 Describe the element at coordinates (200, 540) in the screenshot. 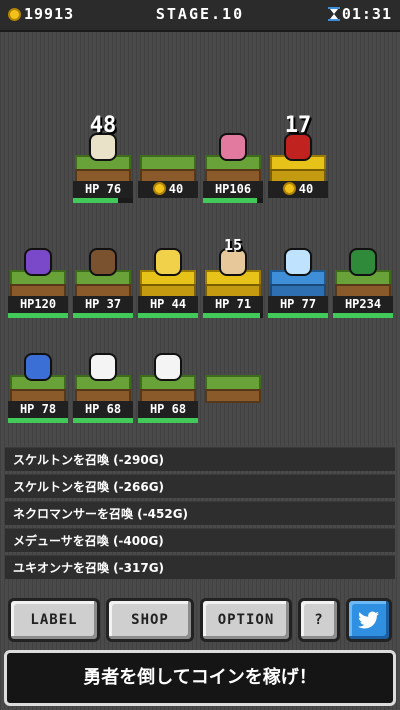

I see `summon-log-item: メデューサを召喚 (-400G)` at that location.